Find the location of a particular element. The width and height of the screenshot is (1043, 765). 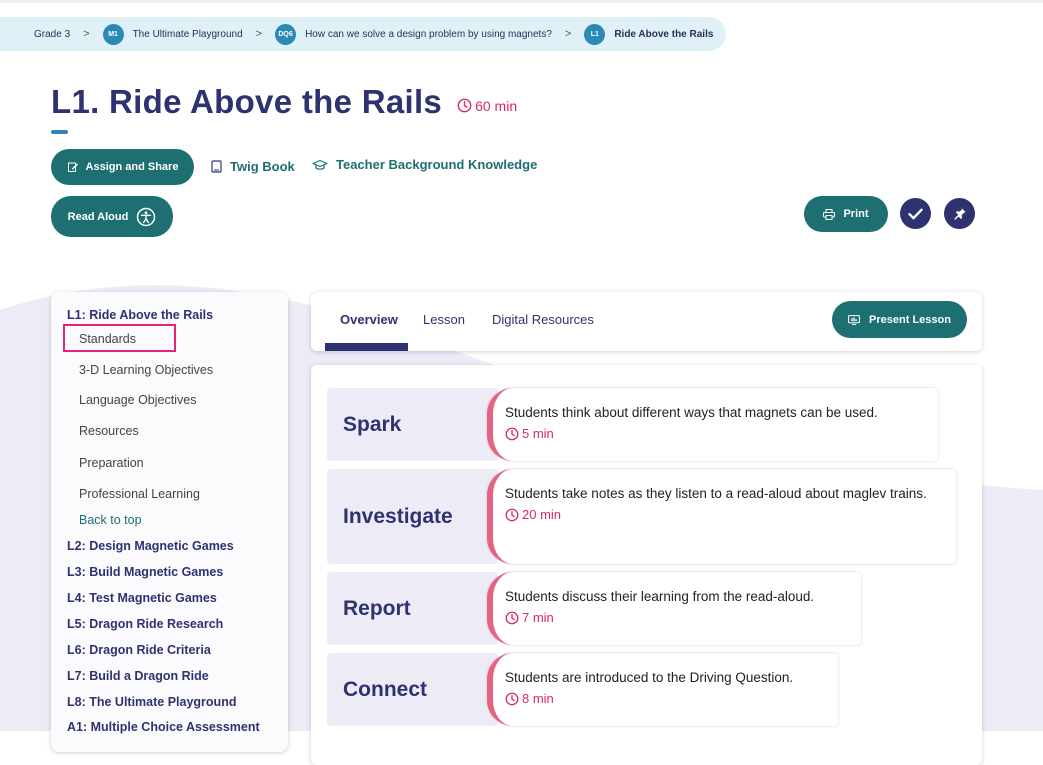

sidebar-item-language-objectives: Language Objectives is located at coordinates (137, 400).